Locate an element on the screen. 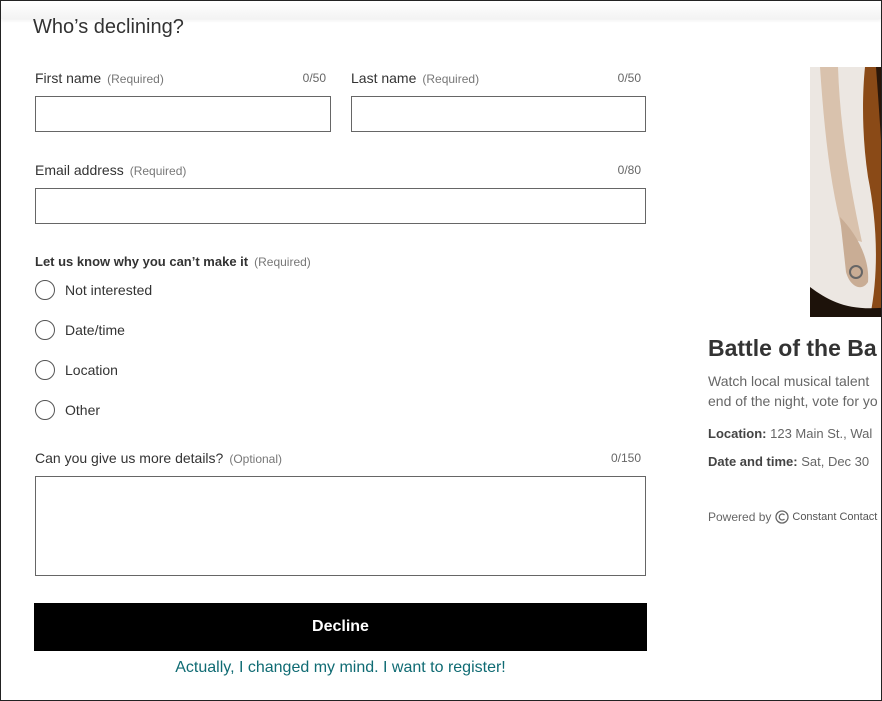  email-counter: 0/80 is located at coordinates (629, 170).